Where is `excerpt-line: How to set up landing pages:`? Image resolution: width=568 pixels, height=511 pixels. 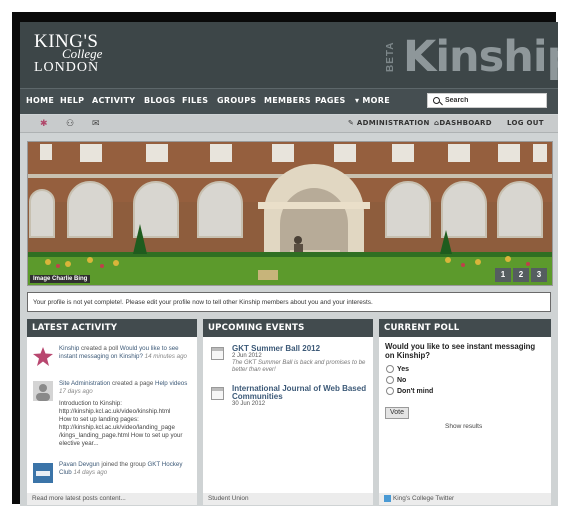 excerpt-line: How to set up landing pages: is located at coordinates (99, 419).